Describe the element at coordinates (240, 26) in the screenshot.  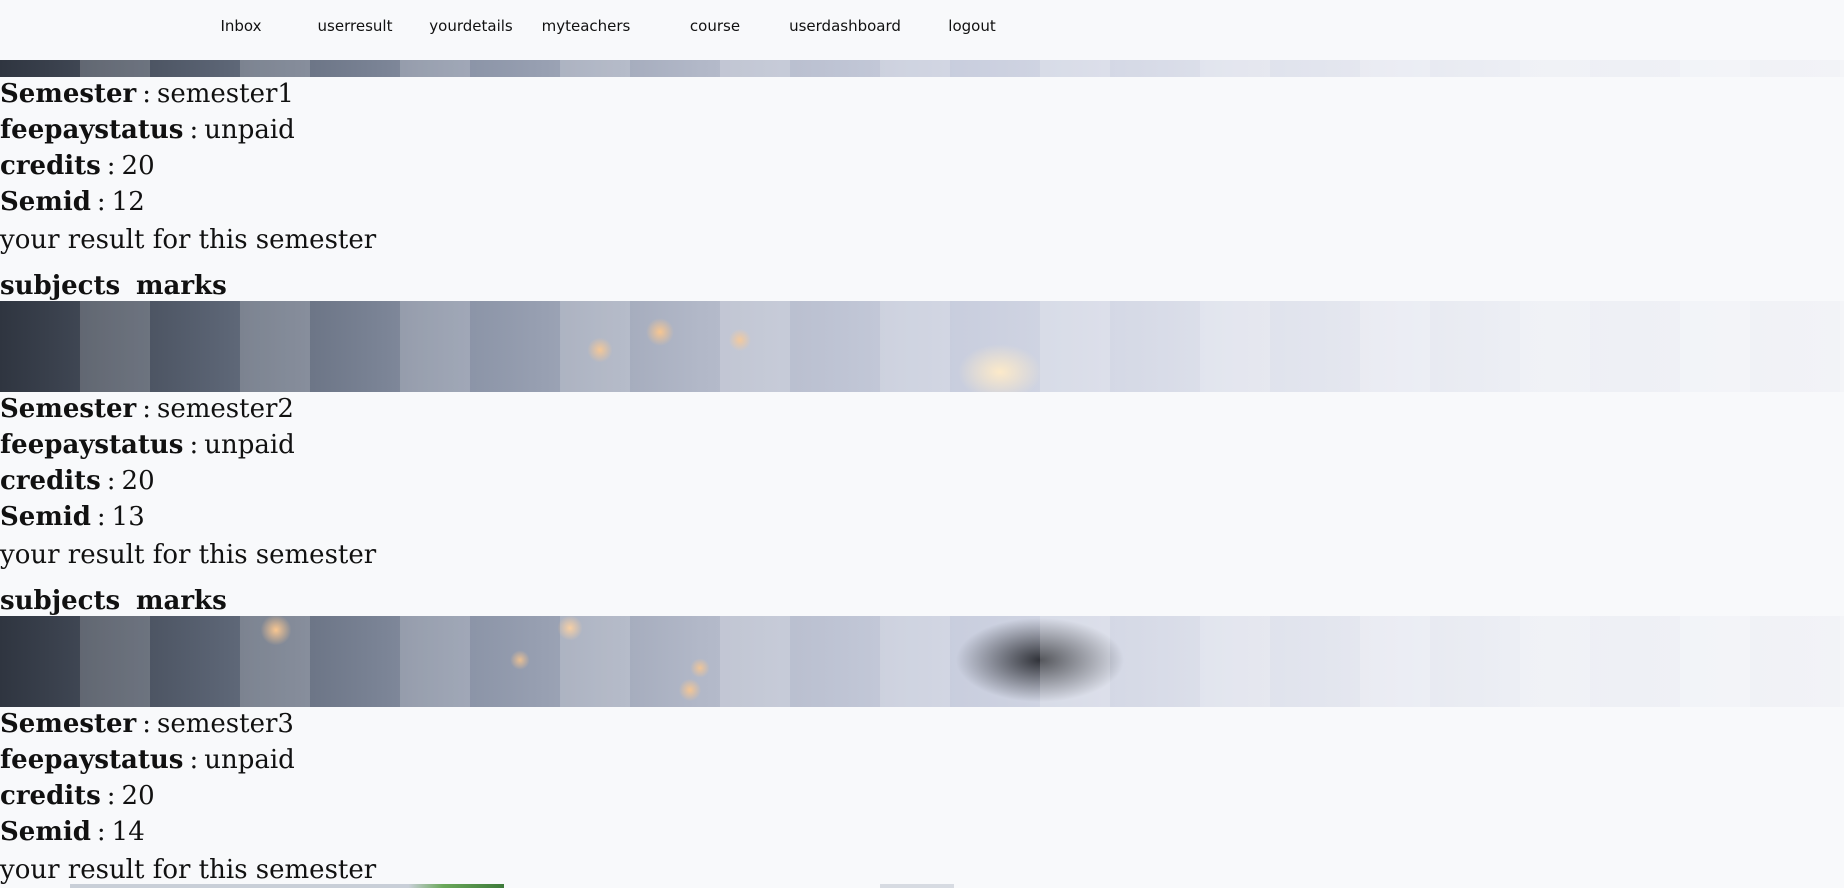
I see `nav-link-inbox: Inbox` at that location.